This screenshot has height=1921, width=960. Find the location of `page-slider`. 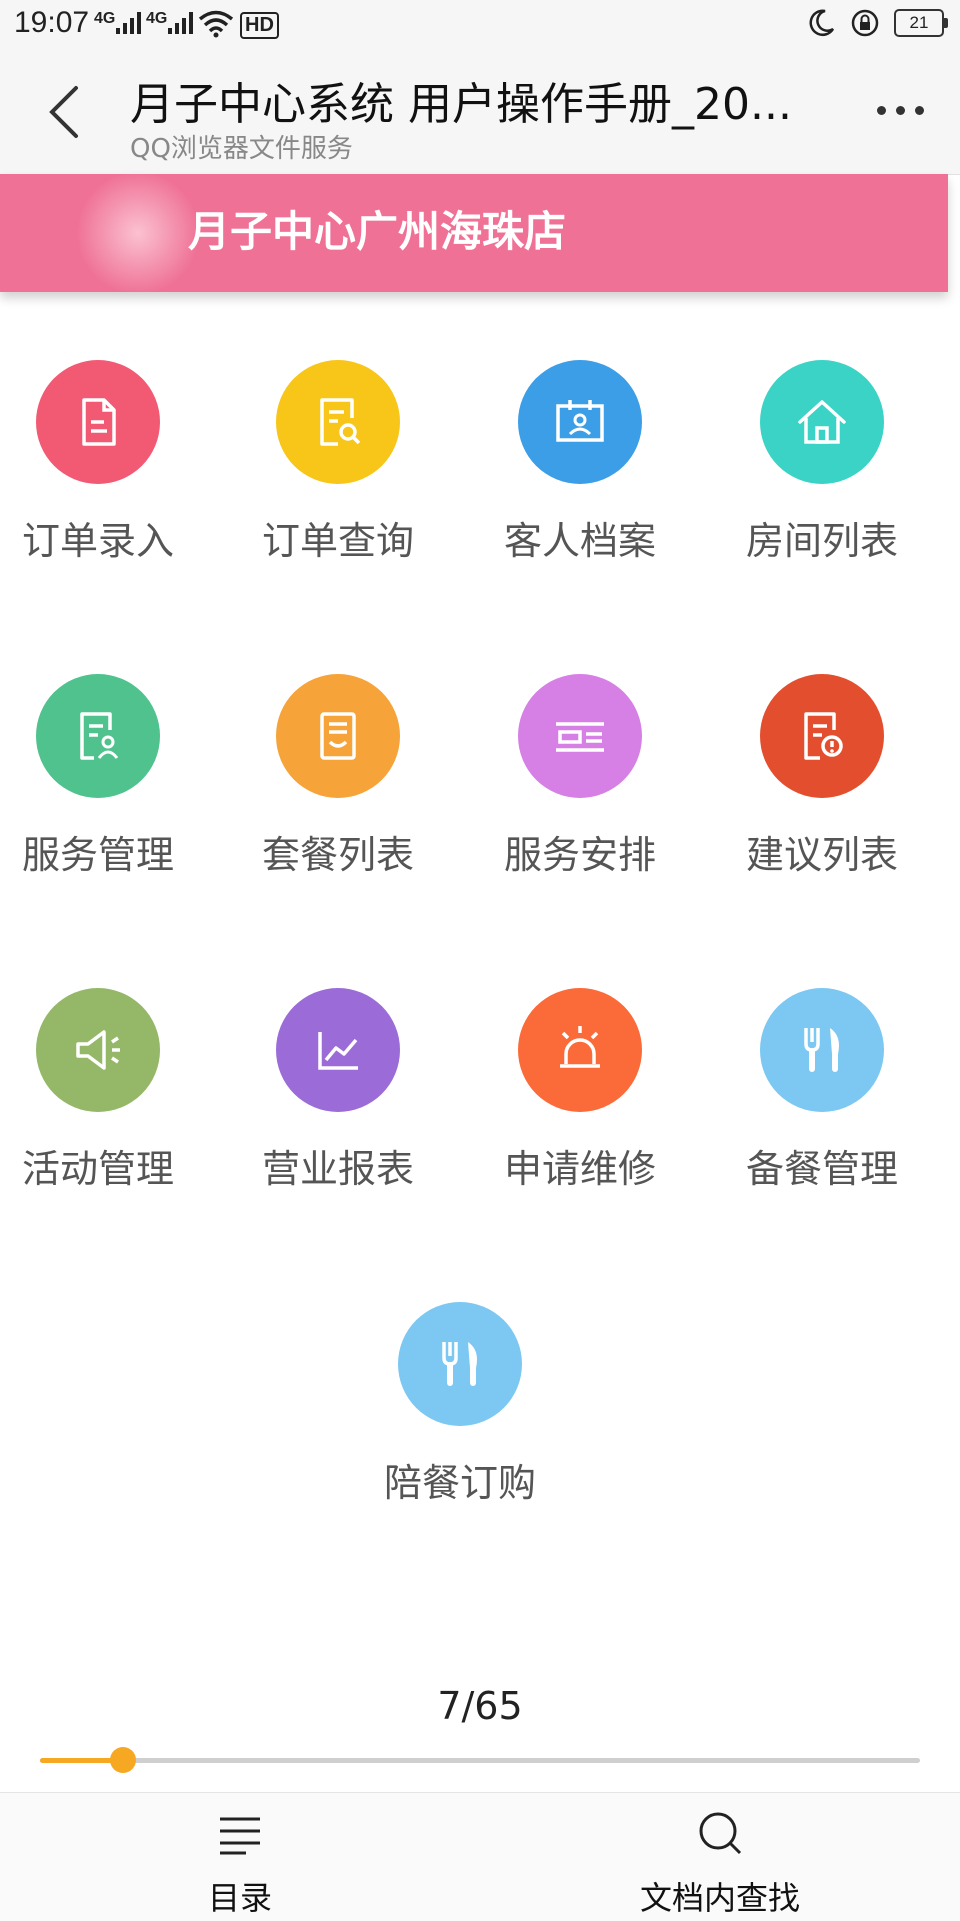

page-slider is located at coordinates (480, 1760).